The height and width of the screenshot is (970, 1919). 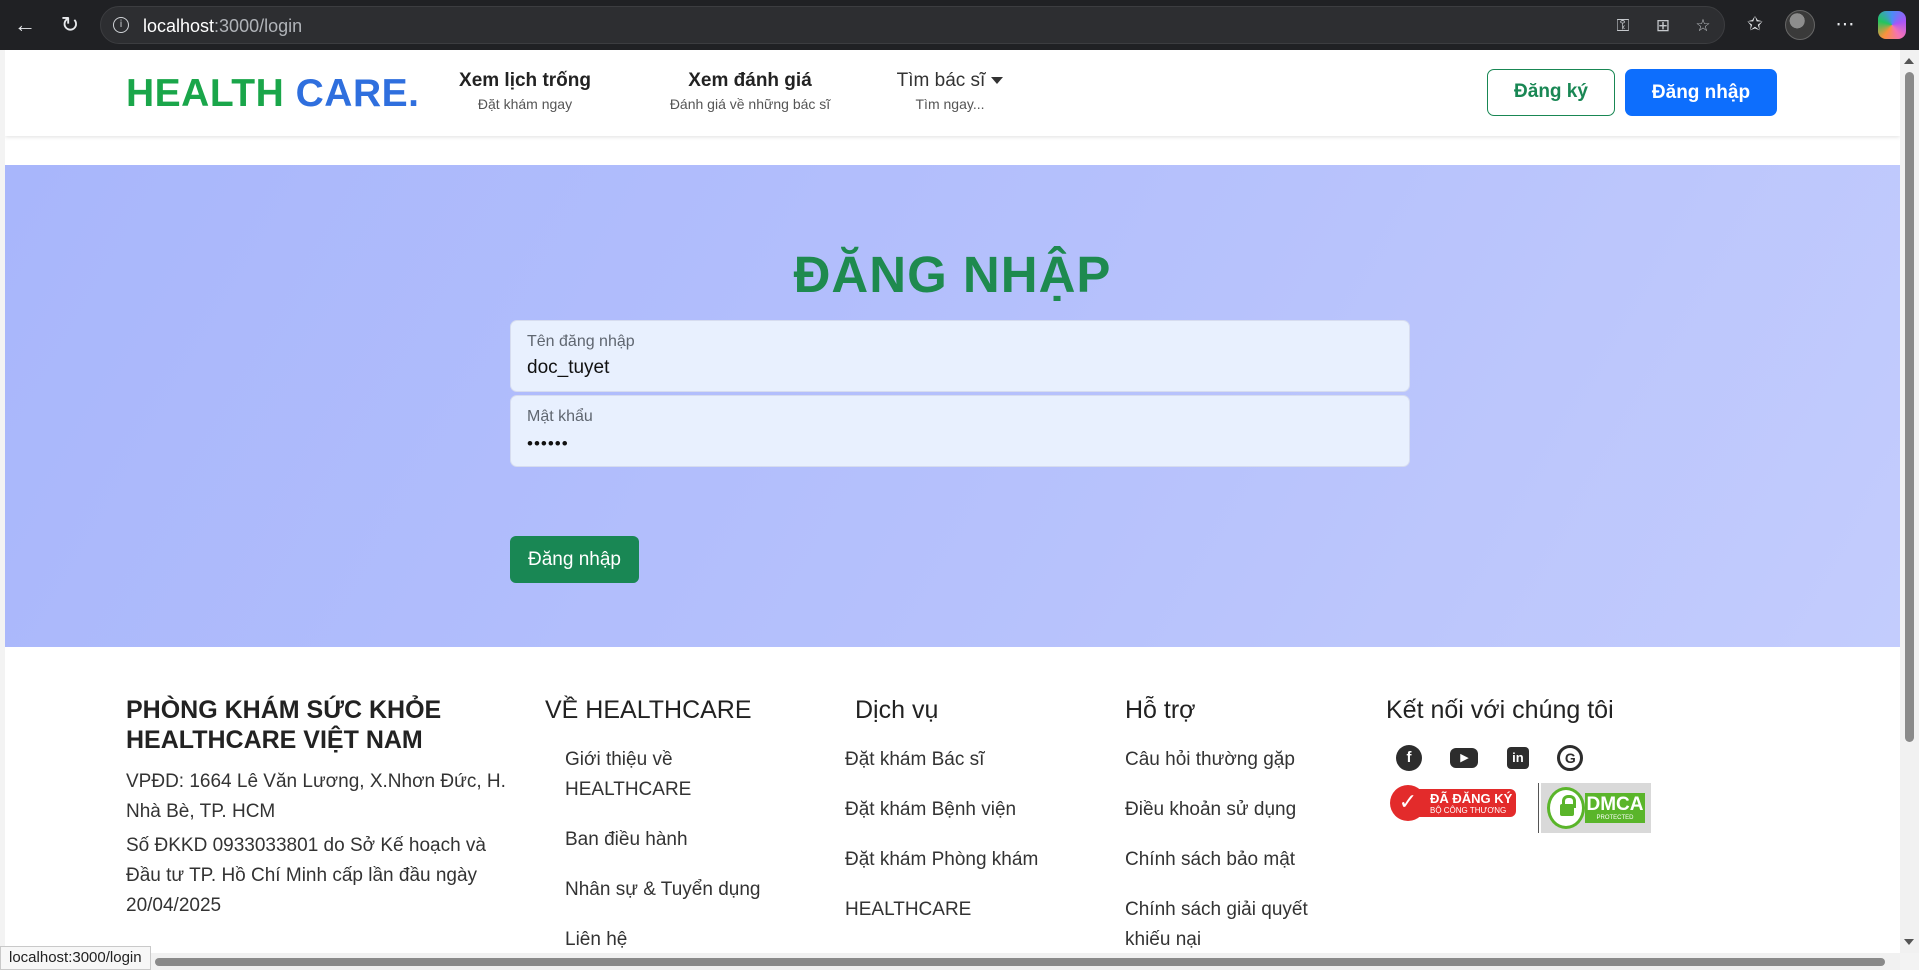 I want to click on horizontal-scrollbar, so click(x=952, y=961).